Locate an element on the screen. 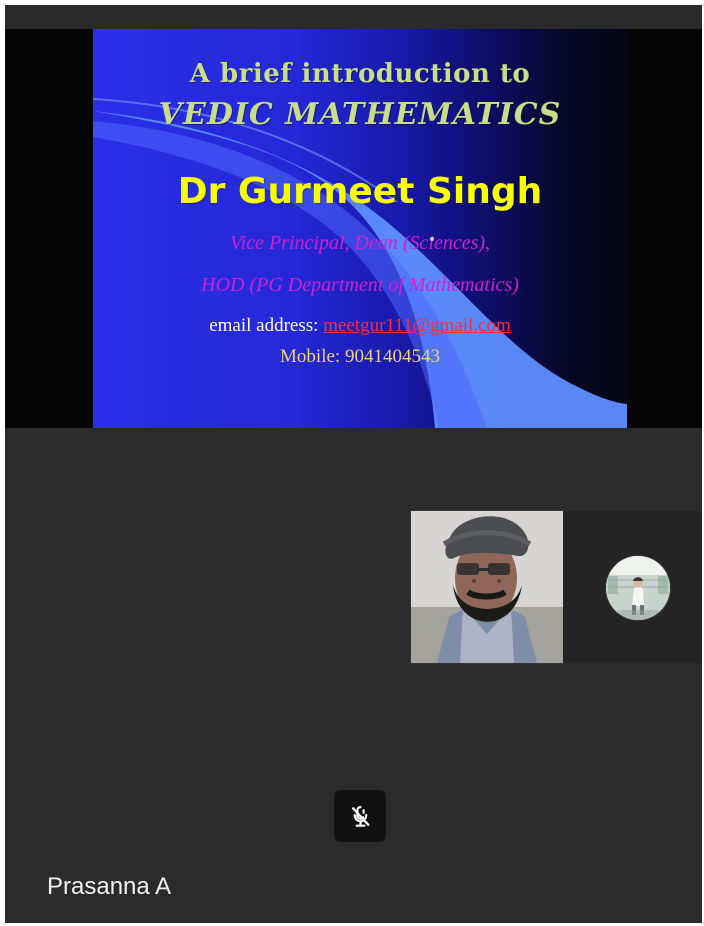 The width and height of the screenshot is (704, 926). participant-video-tile is located at coordinates (487, 587).